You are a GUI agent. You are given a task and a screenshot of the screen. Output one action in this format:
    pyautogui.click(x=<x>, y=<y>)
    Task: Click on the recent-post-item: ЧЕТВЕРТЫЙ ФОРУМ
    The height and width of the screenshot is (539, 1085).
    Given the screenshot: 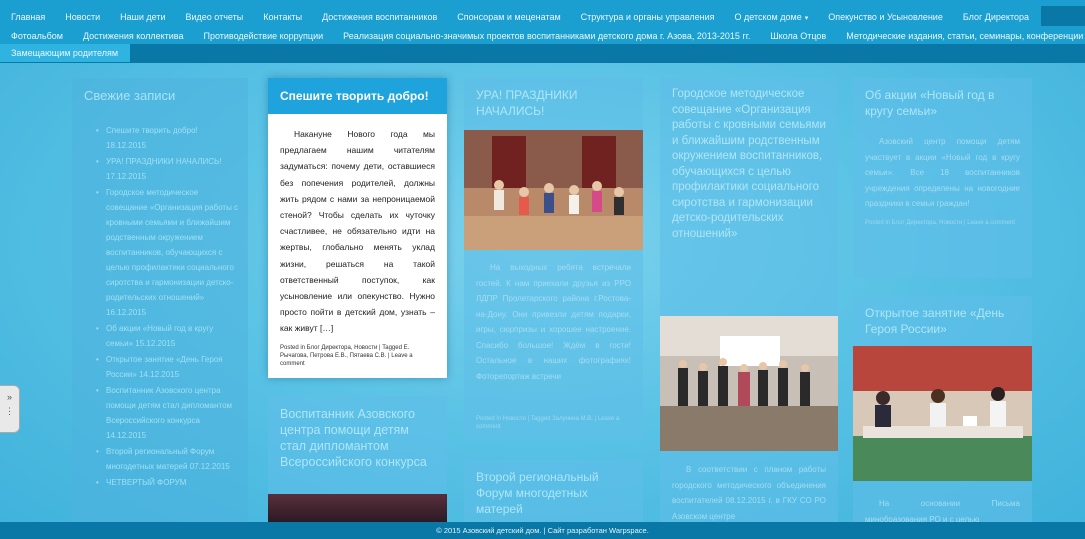 What is the action you would take?
    pyautogui.click(x=168, y=482)
    